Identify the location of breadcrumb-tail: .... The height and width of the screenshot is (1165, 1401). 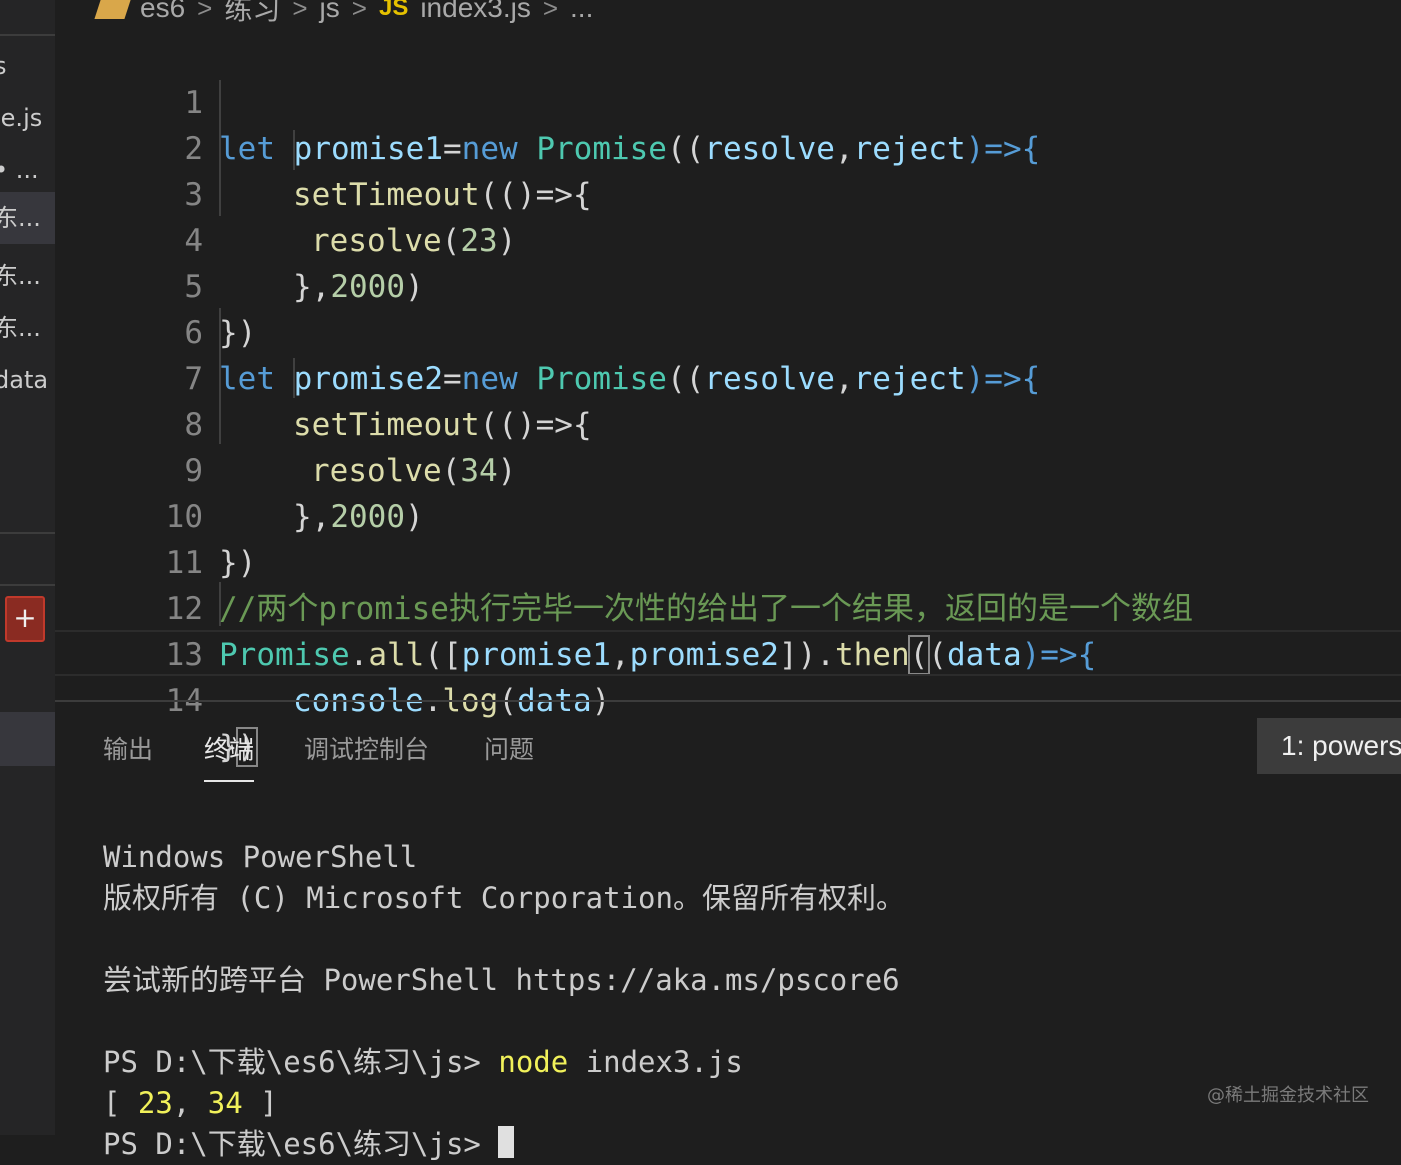
(581, 12).